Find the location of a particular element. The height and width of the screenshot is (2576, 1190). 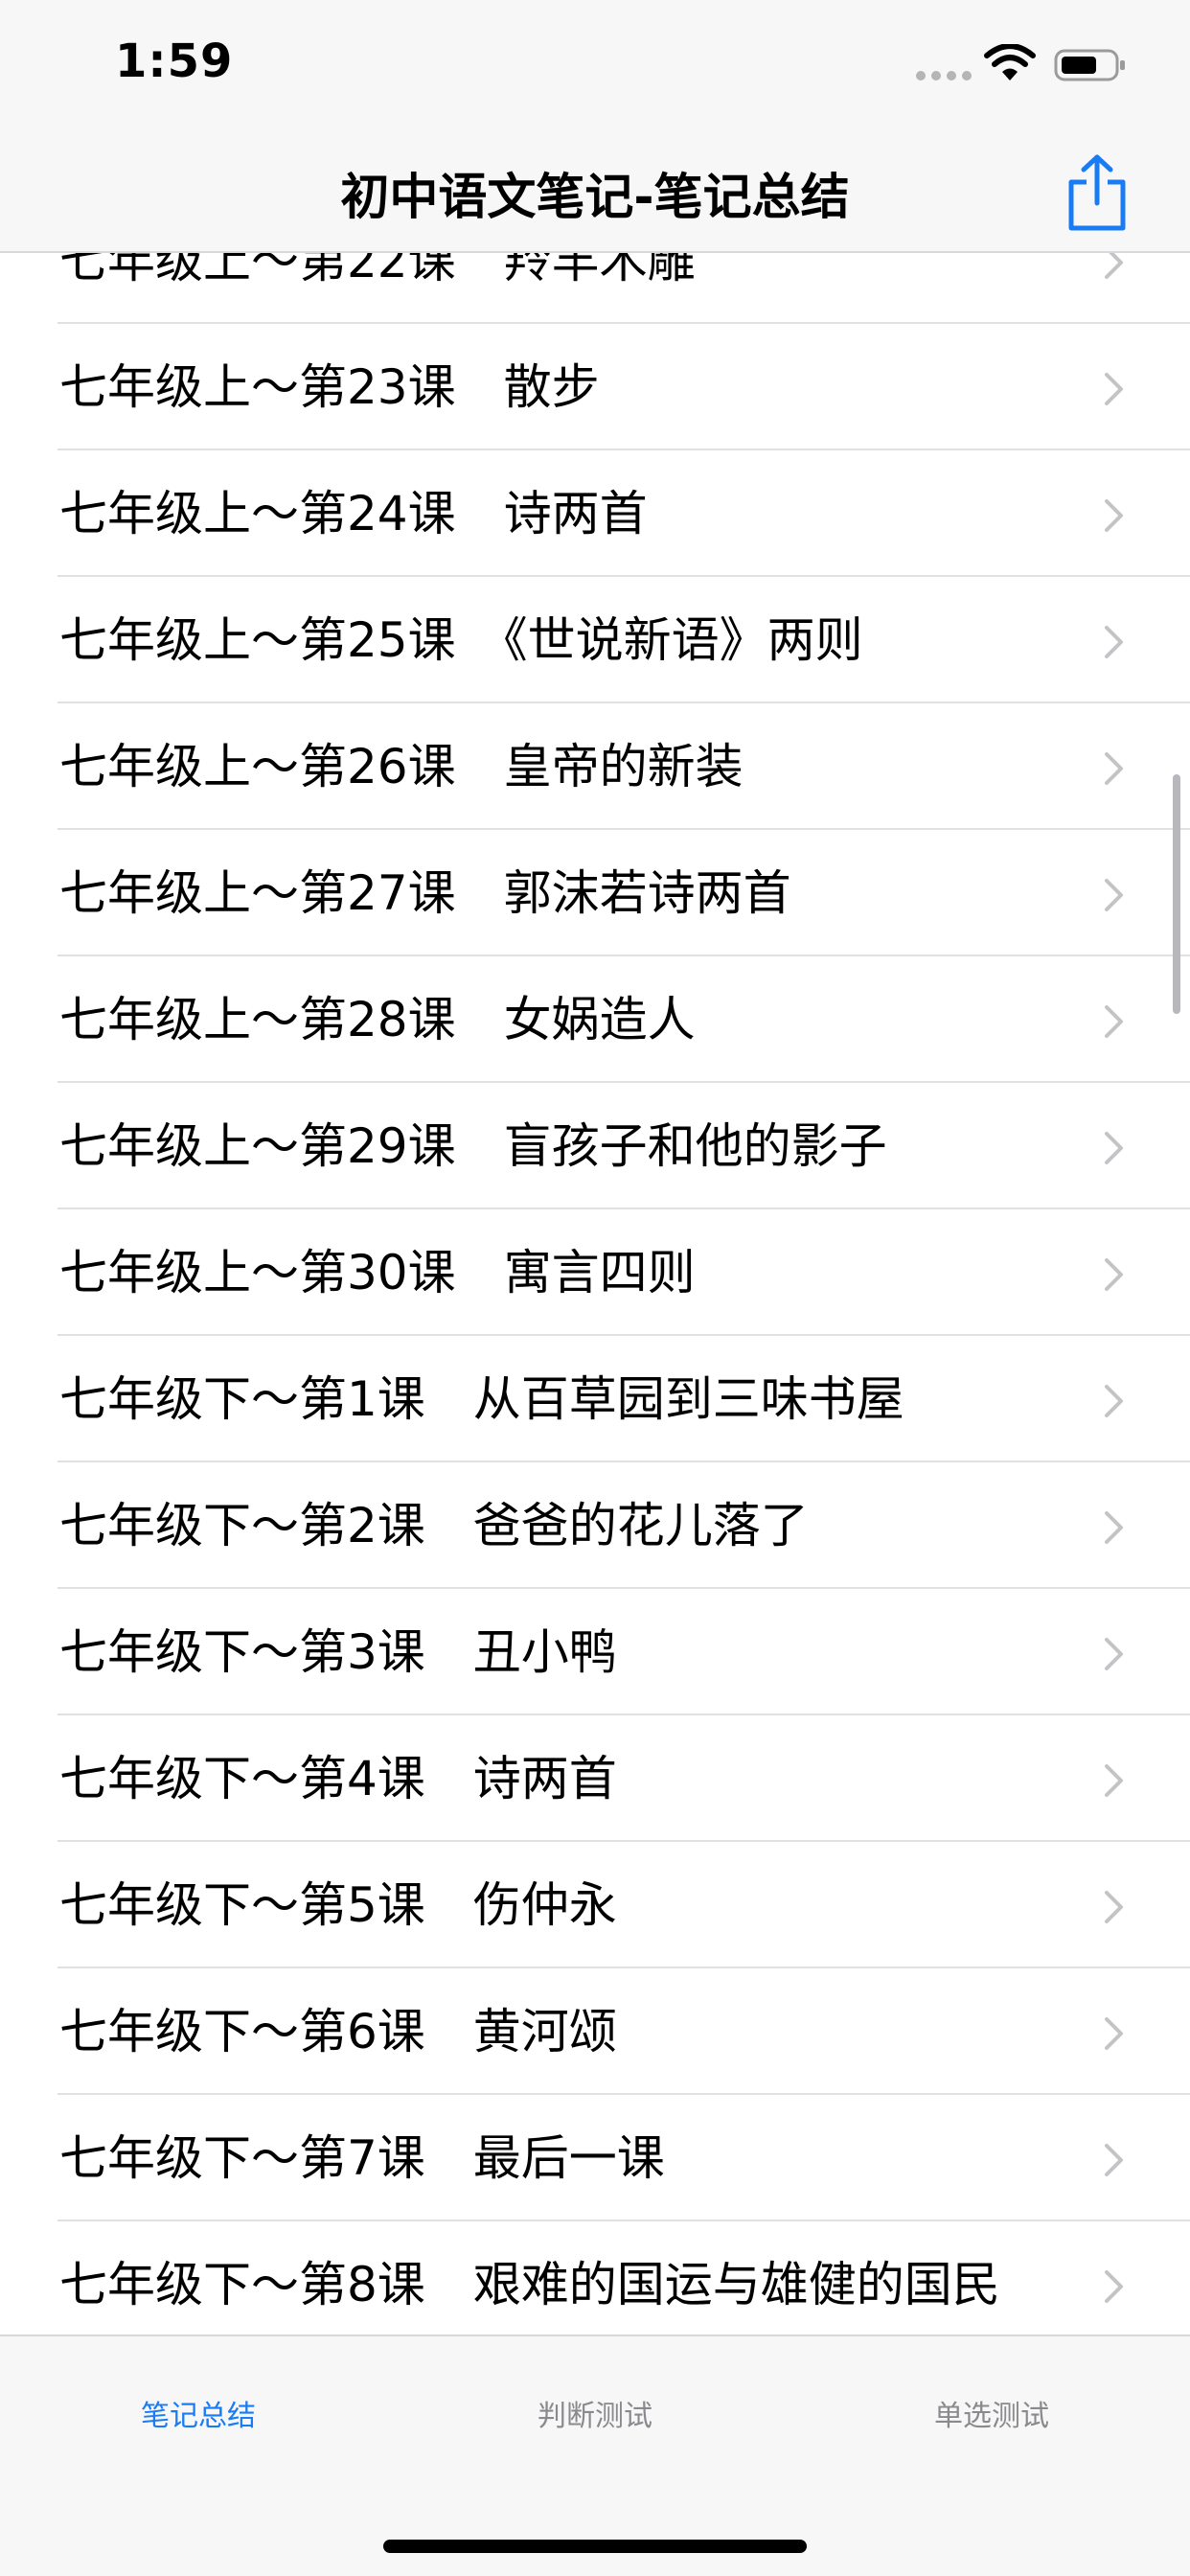

home-indicator is located at coordinates (595, 2546).